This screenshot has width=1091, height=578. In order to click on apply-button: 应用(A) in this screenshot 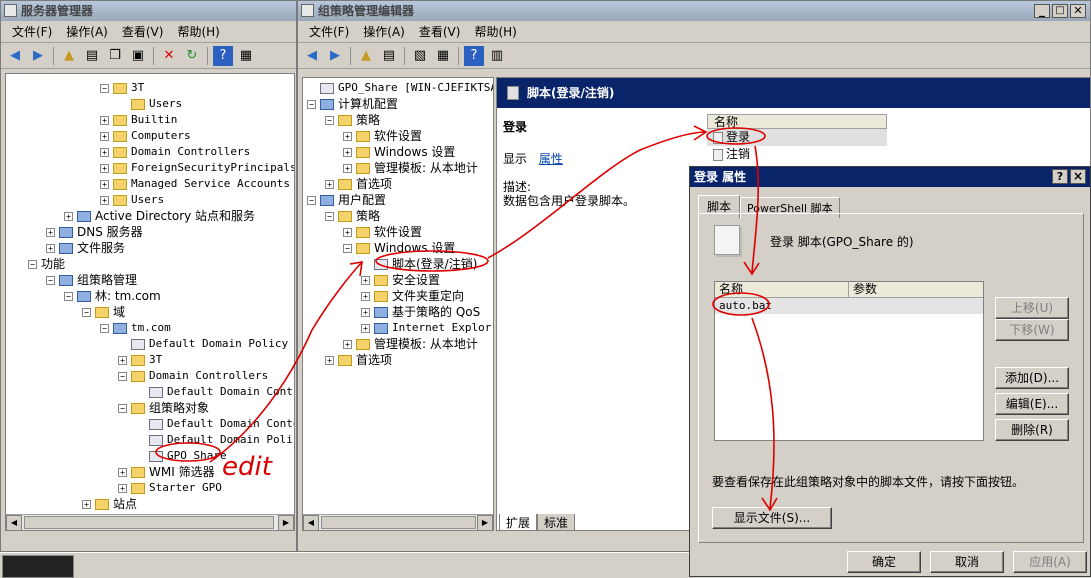, I will do `click(1050, 562)`.